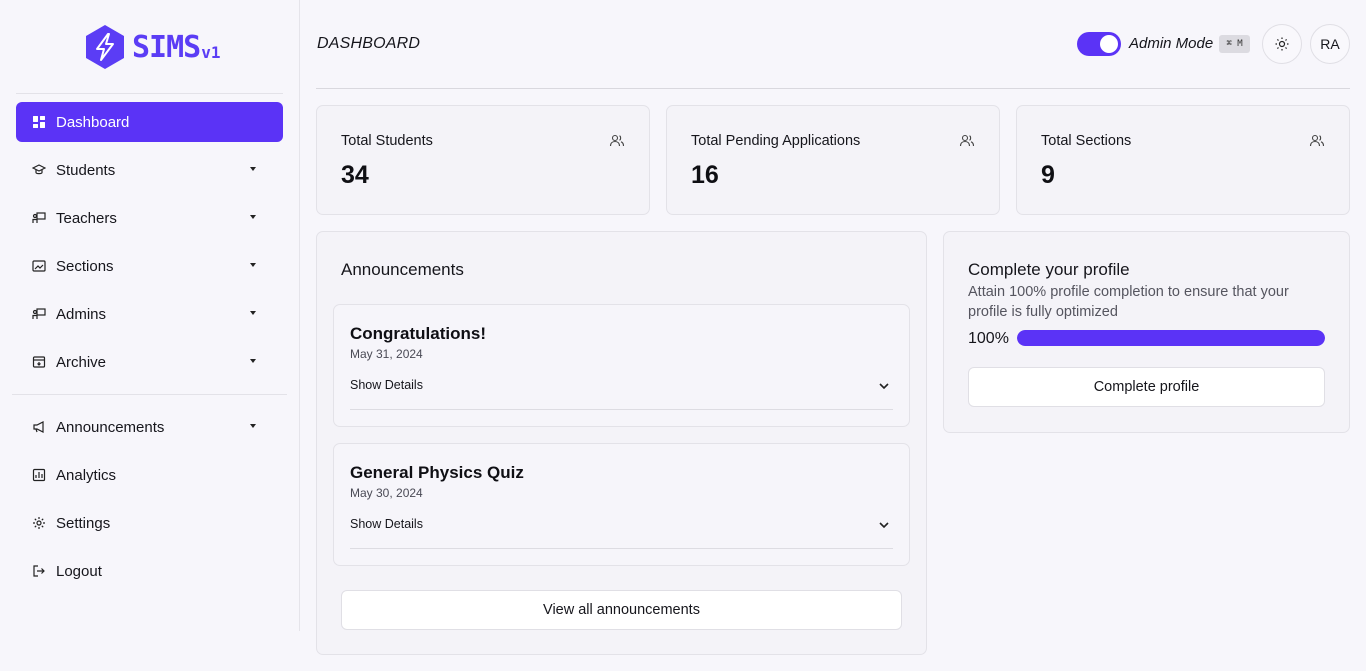 The height and width of the screenshot is (671, 1366). What do you see at coordinates (355, 175) in the screenshot?
I see `stat-value: 34` at bounding box center [355, 175].